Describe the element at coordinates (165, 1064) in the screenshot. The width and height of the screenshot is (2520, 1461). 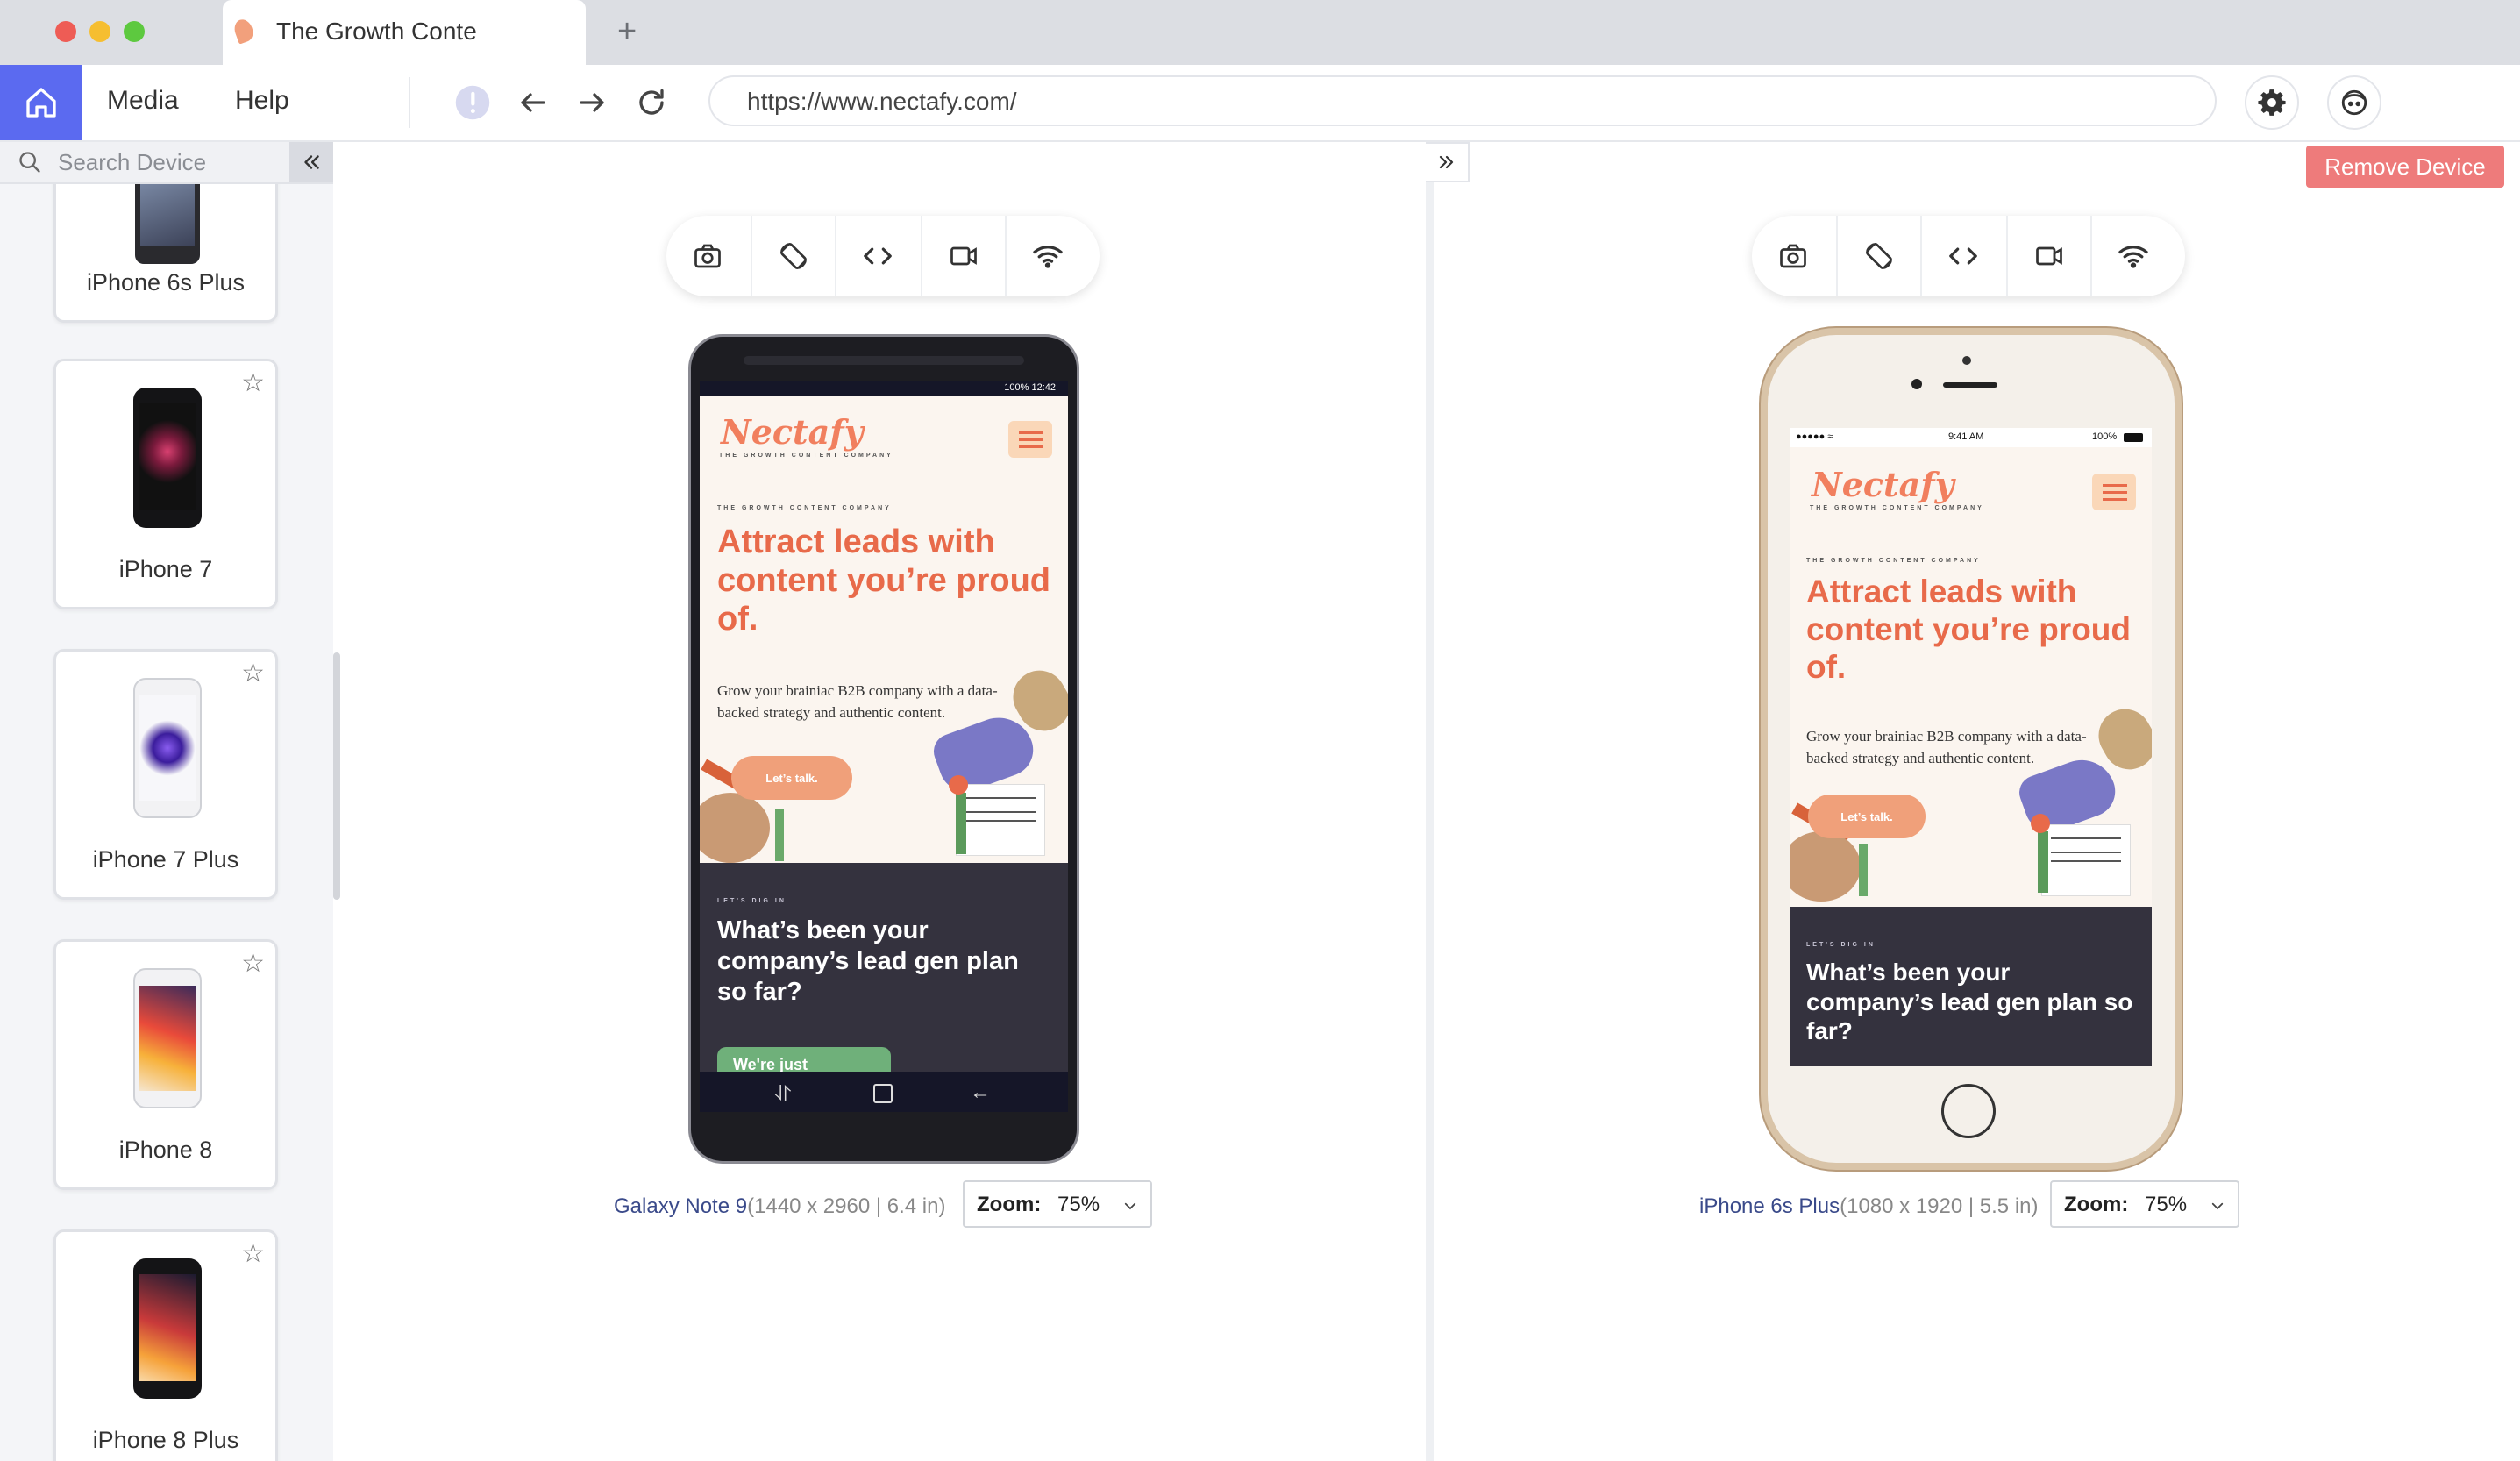
I see `device-card-iphone-8: ☆ iPhone 8` at that location.